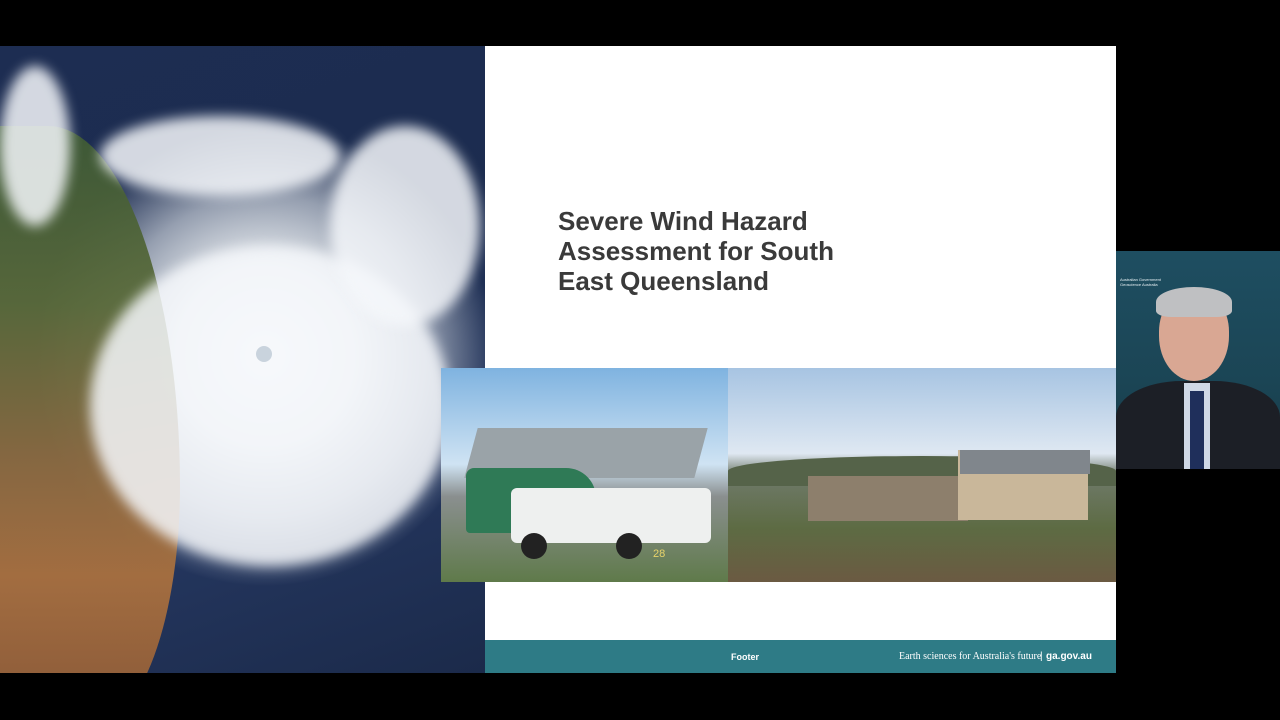 This screenshot has width=1280, height=720. Describe the element at coordinates (1197, 430) in the screenshot. I see `presenter-tie` at that location.